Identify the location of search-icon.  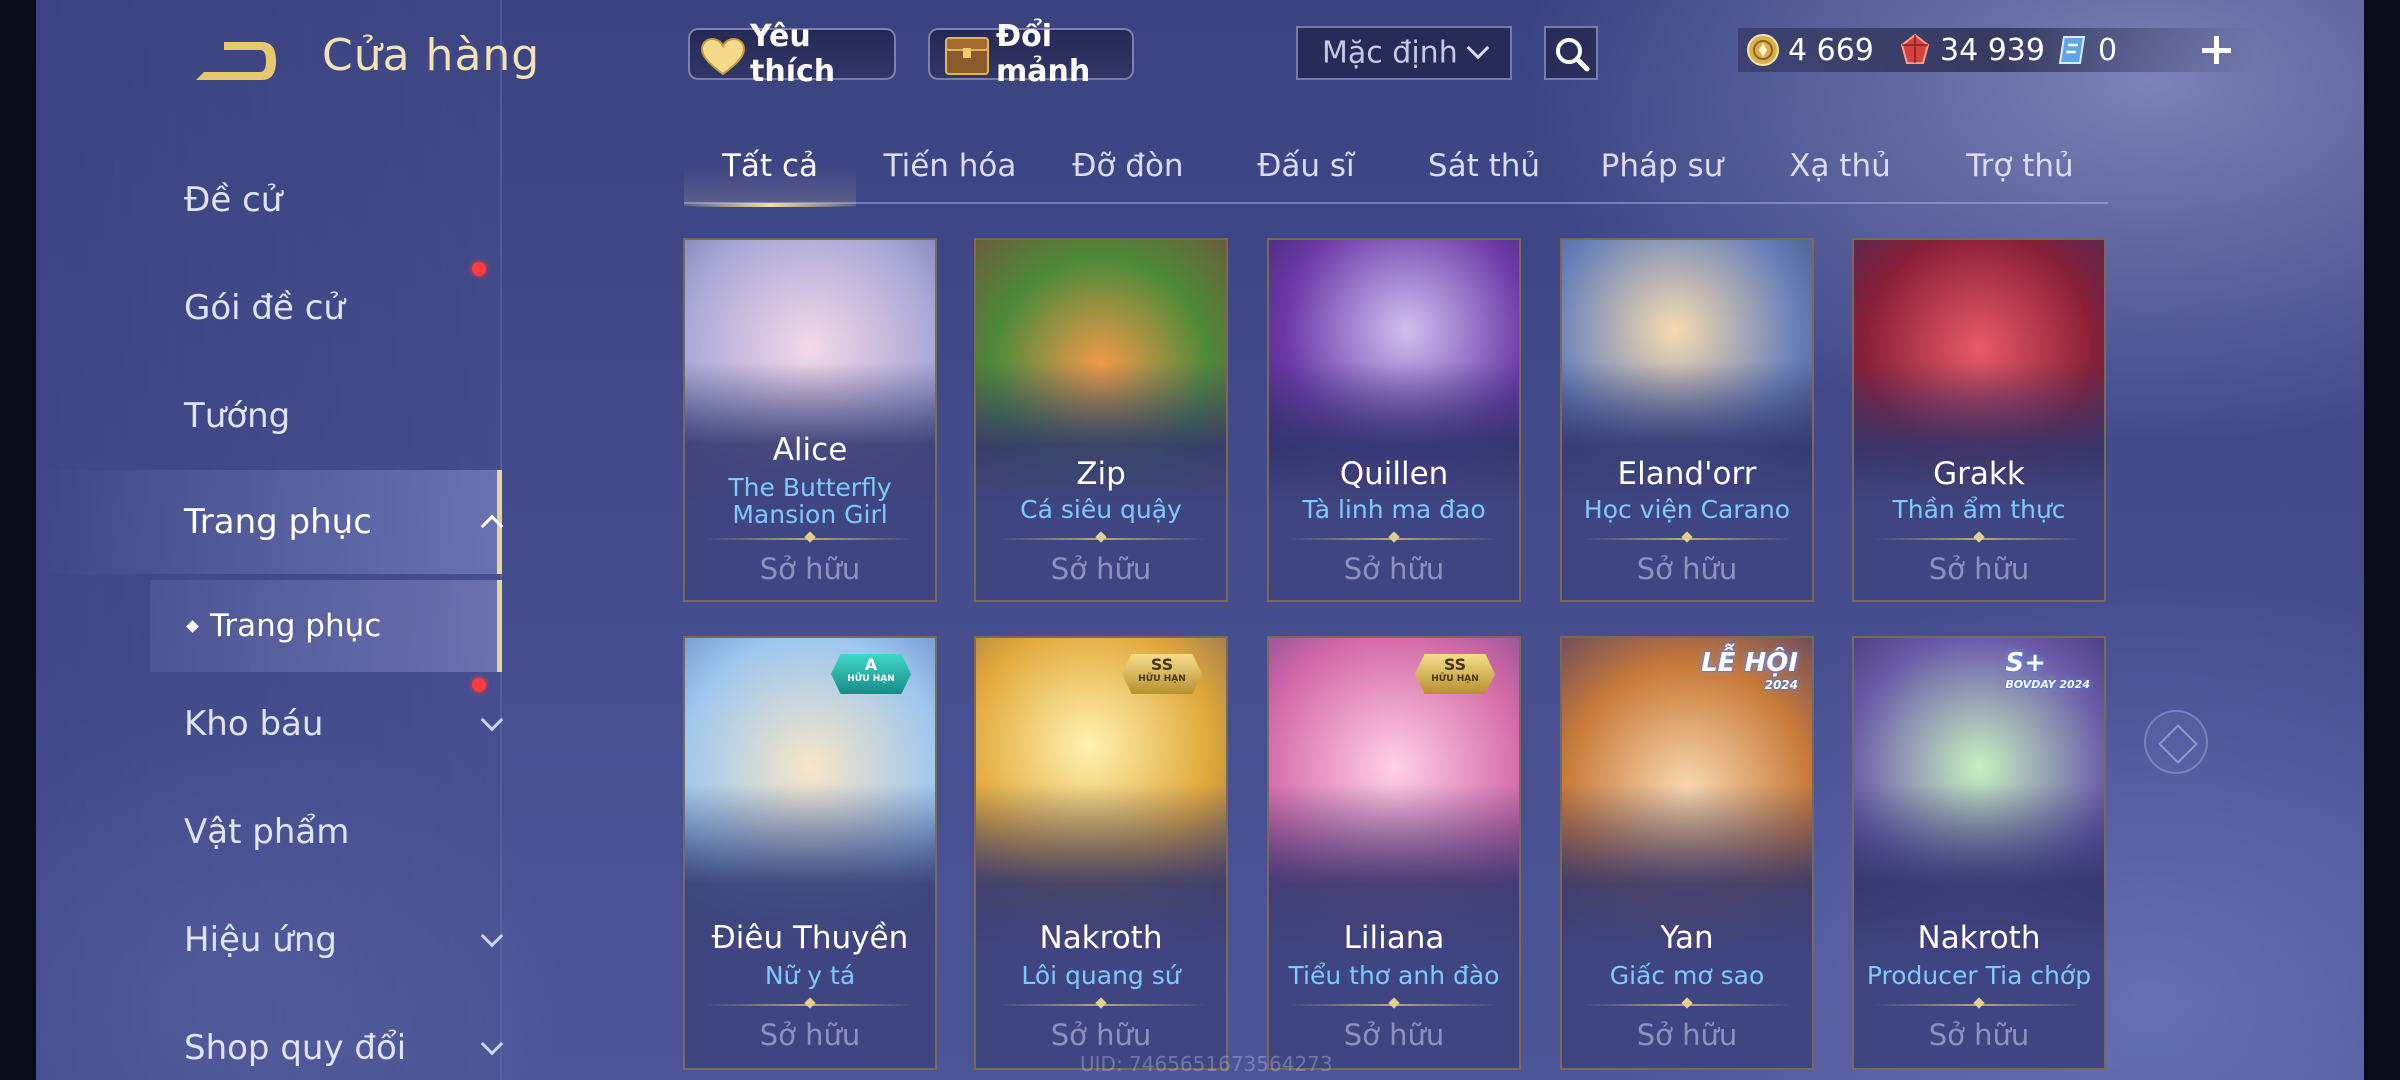
(1573, 55).